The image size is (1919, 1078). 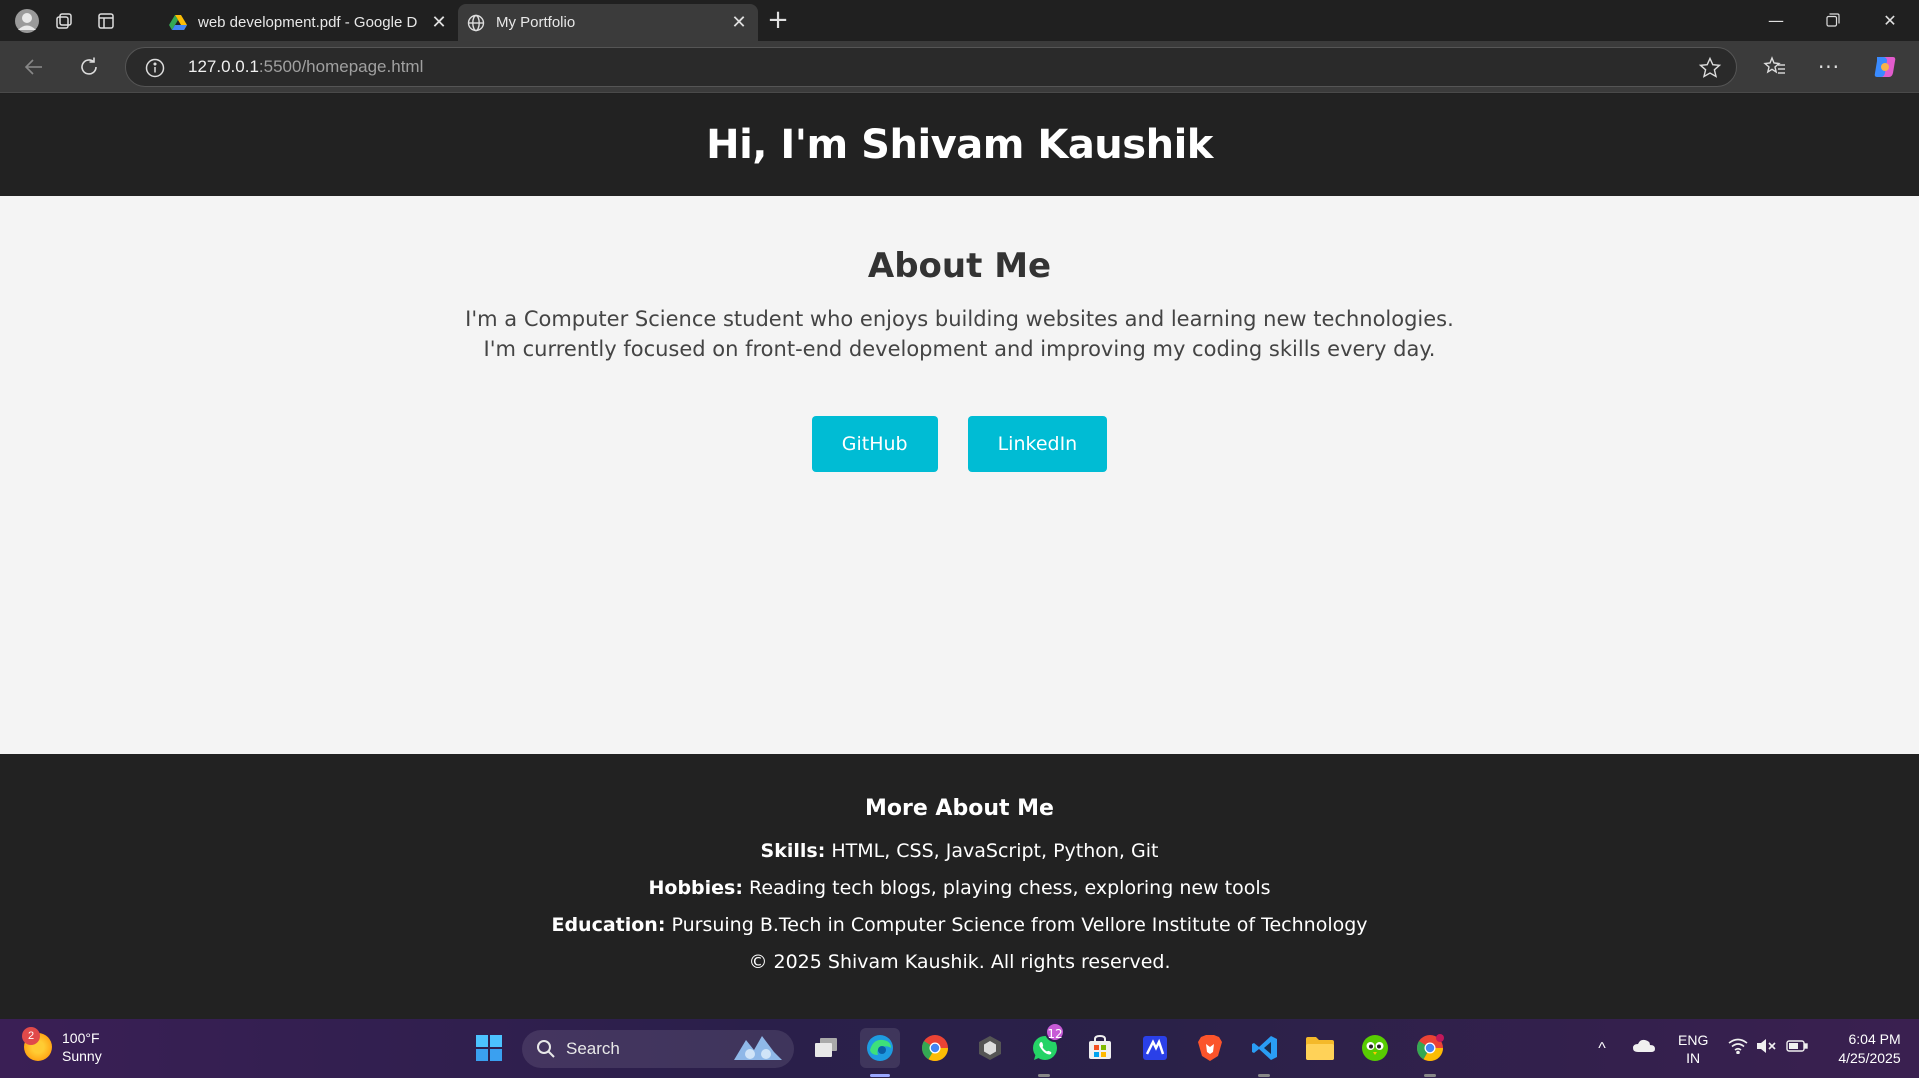 I want to click on minimize-button: —, so click(x=1776, y=20).